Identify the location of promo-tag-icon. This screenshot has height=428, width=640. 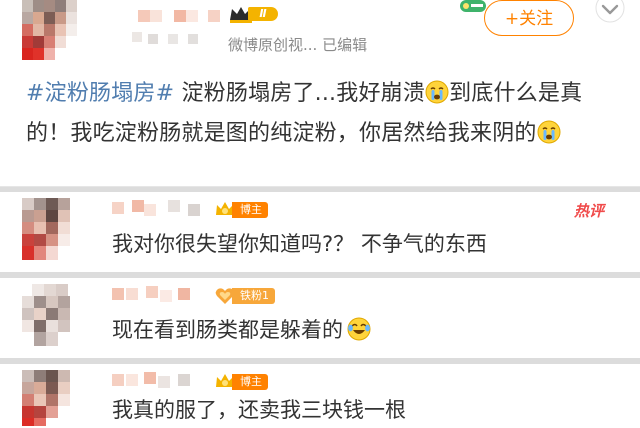
(473, 6).